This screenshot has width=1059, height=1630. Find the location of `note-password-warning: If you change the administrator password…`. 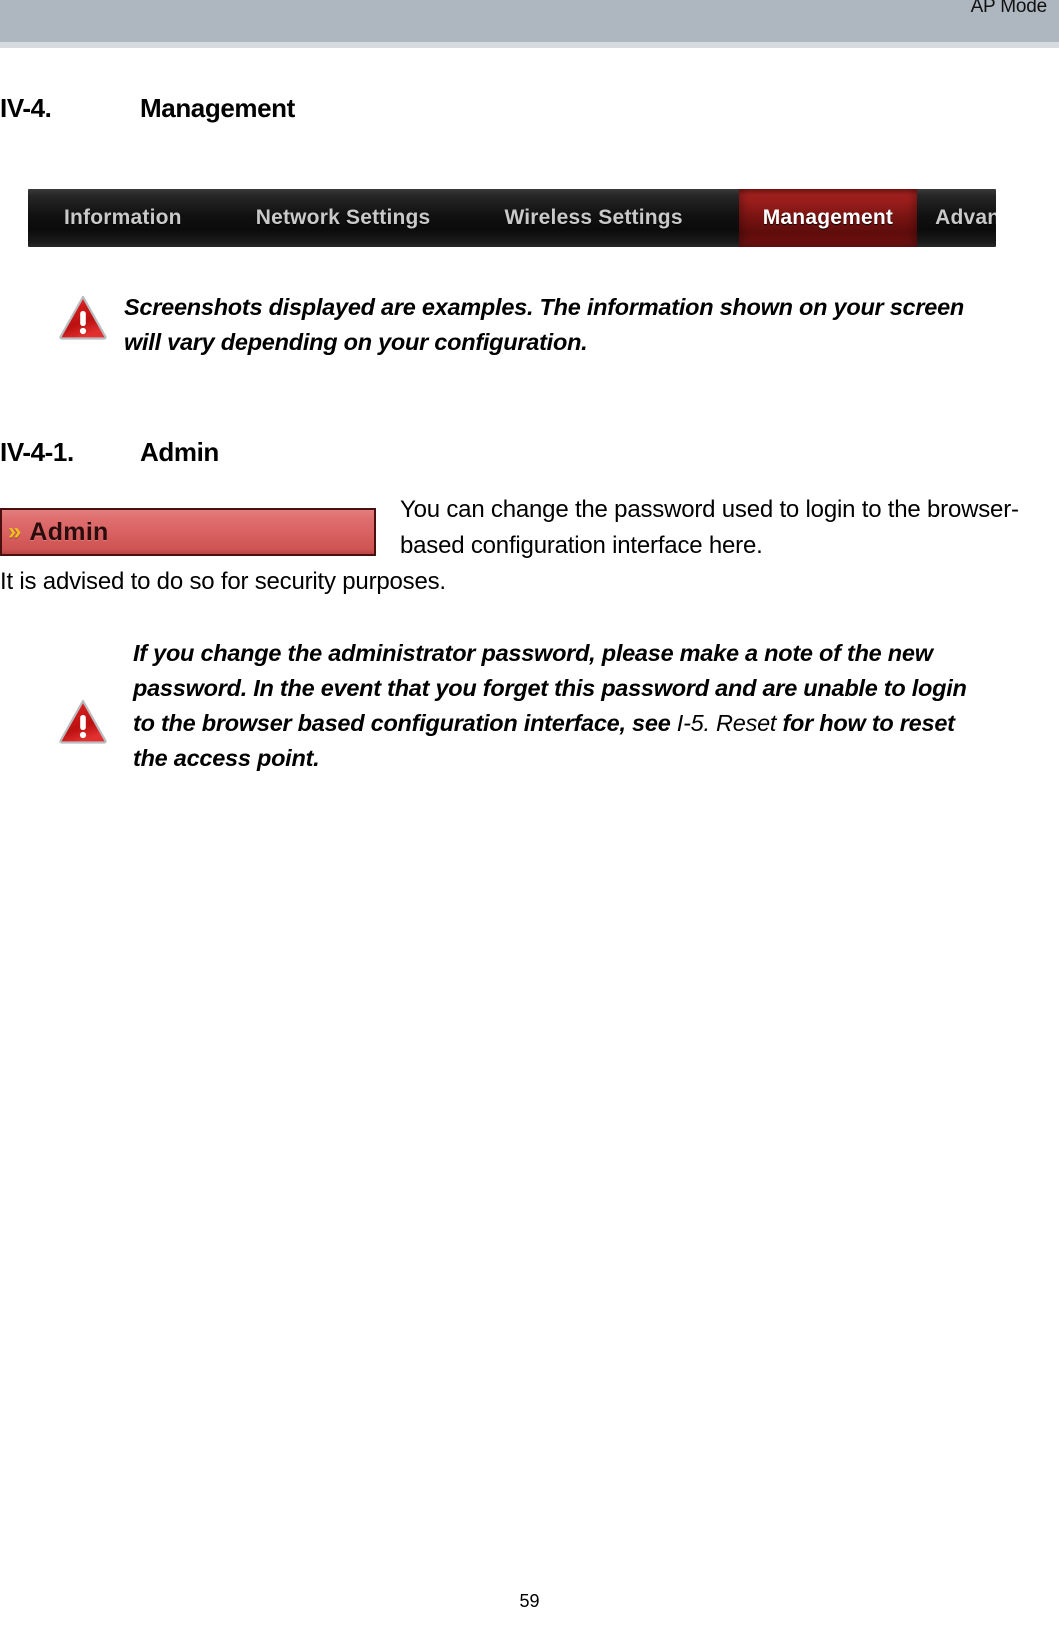

note-password-warning: If you change the administrator password… is located at coordinates (523, 706).